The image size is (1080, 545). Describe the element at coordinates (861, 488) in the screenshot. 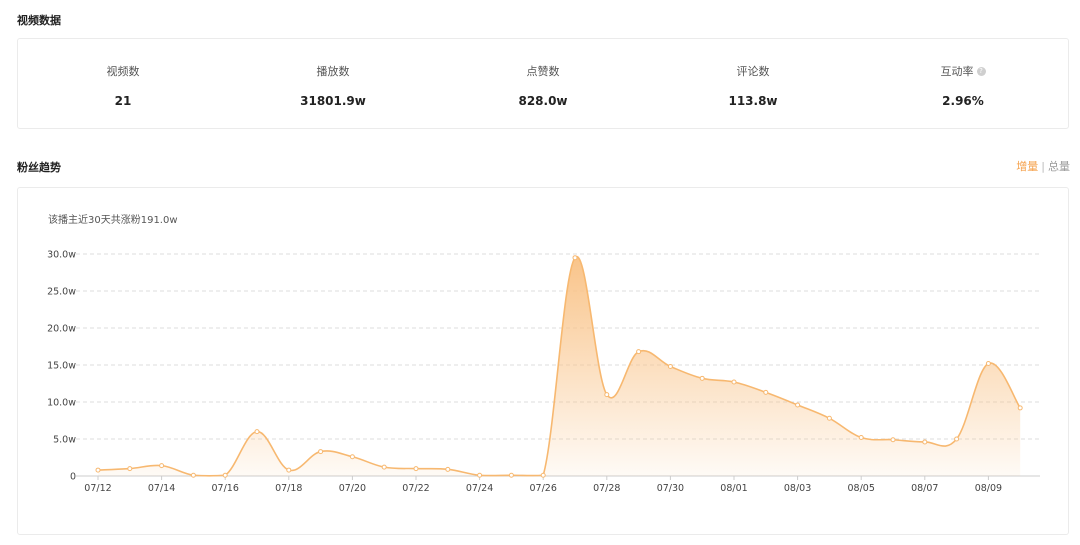

I see `x-tick-label: 08/05` at that location.